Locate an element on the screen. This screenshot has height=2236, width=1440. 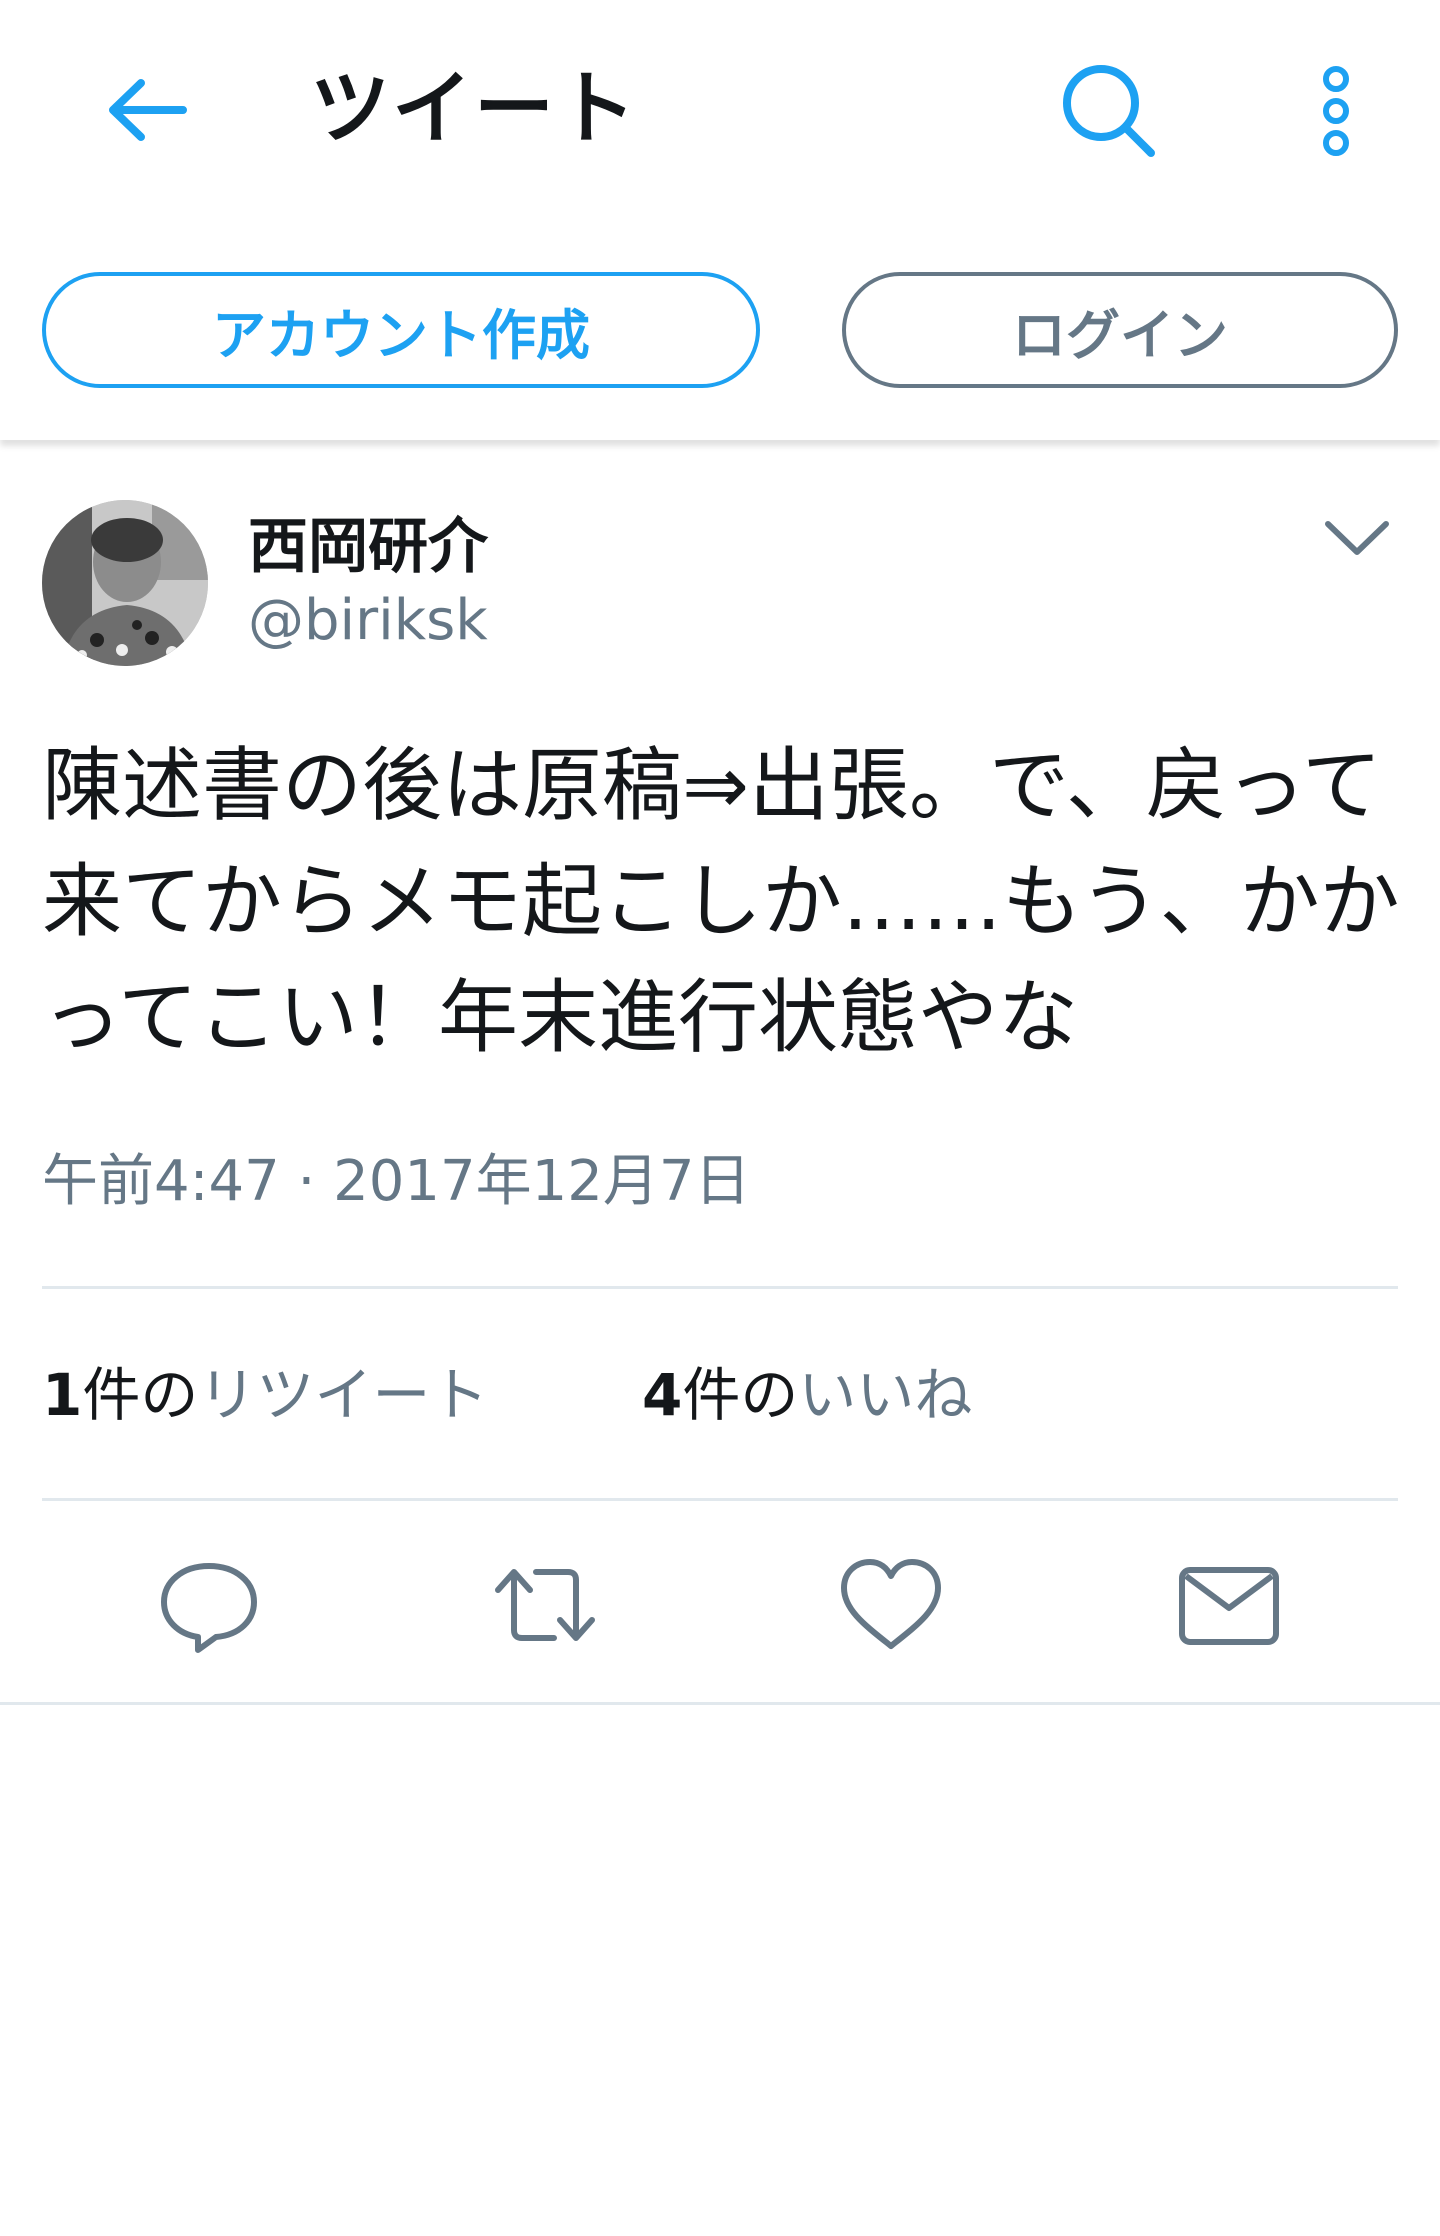
retweet-button is located at coordinates (545, 1605).